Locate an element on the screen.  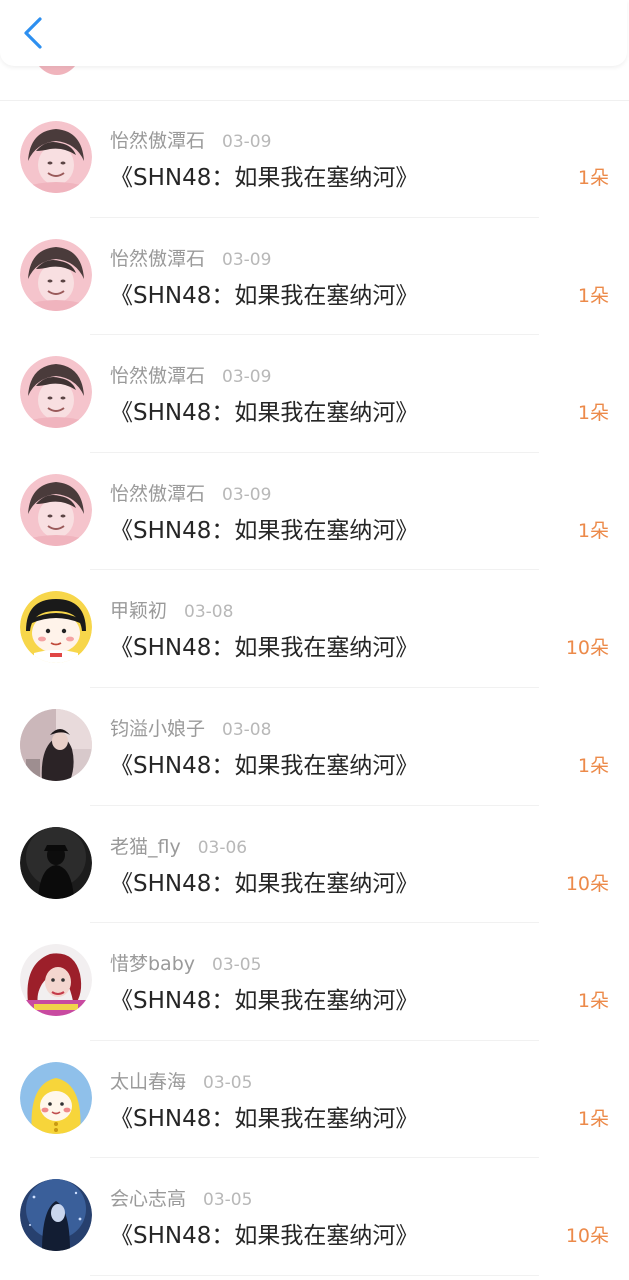
username: 太山春海 is located at coordinates (148, 1080).